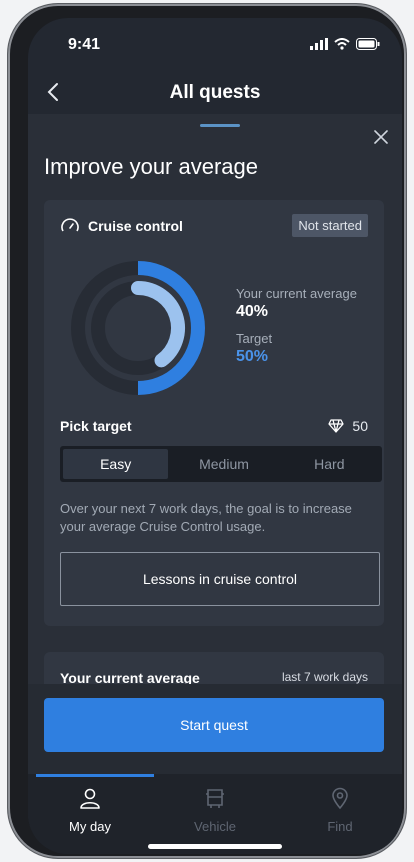  What do you see at coordinates (70, 225) in the screenshot?
I see `speedometer-icon` at bounding box center [70, 225].